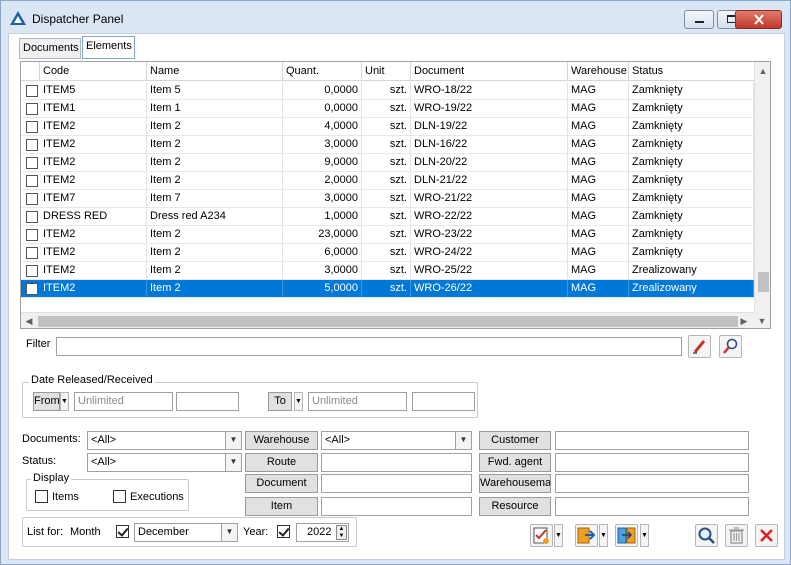 Image resolution: width=791 pixels, height=565 pixels. I want to click on executions-checkbox, so click(119, 496).